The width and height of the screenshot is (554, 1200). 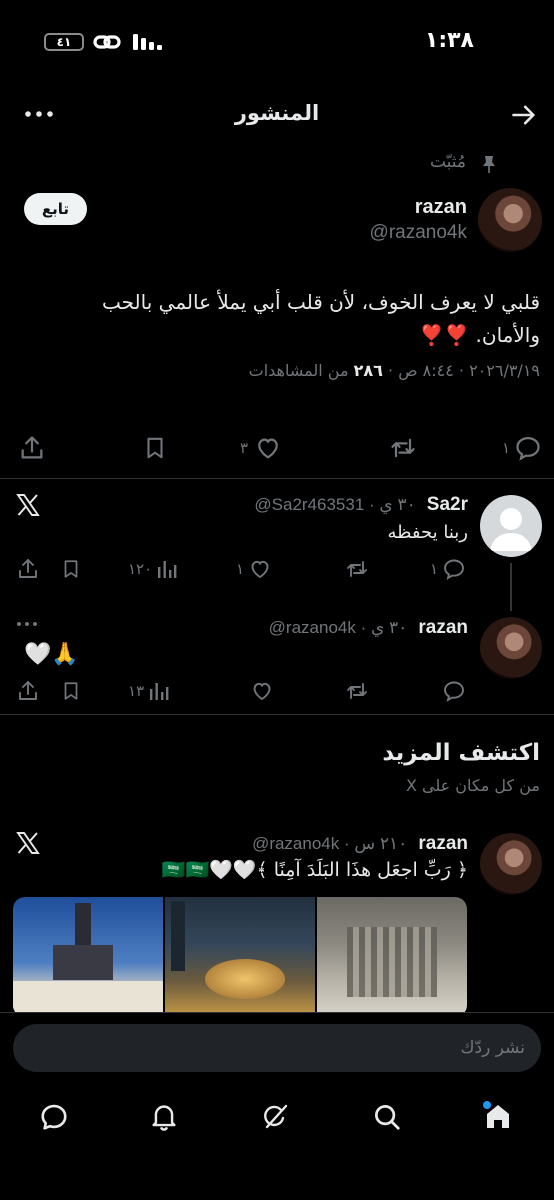 What do you see at coordinates (240, 569) in the screenshot?
I see `like-count: ١` at bounding box center [240, 569].